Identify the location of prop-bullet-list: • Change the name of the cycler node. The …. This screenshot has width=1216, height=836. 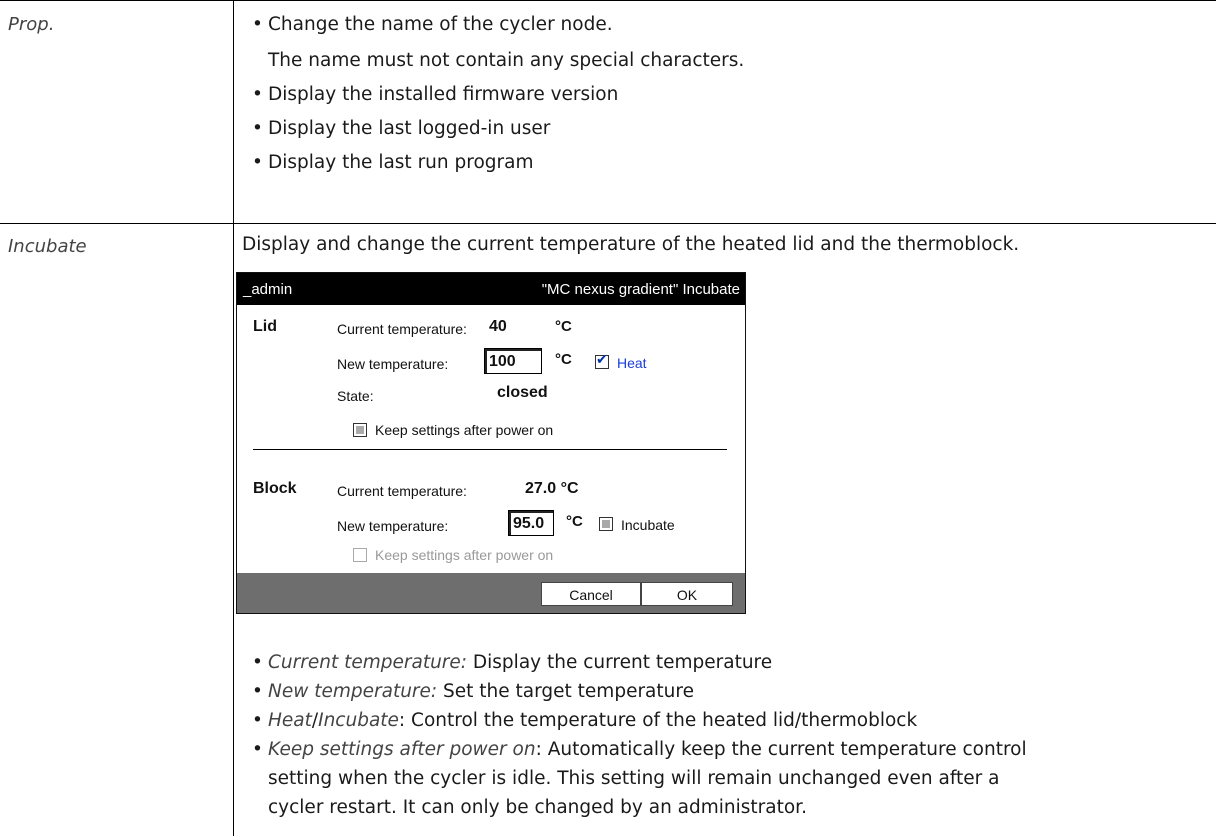
(496, 94).